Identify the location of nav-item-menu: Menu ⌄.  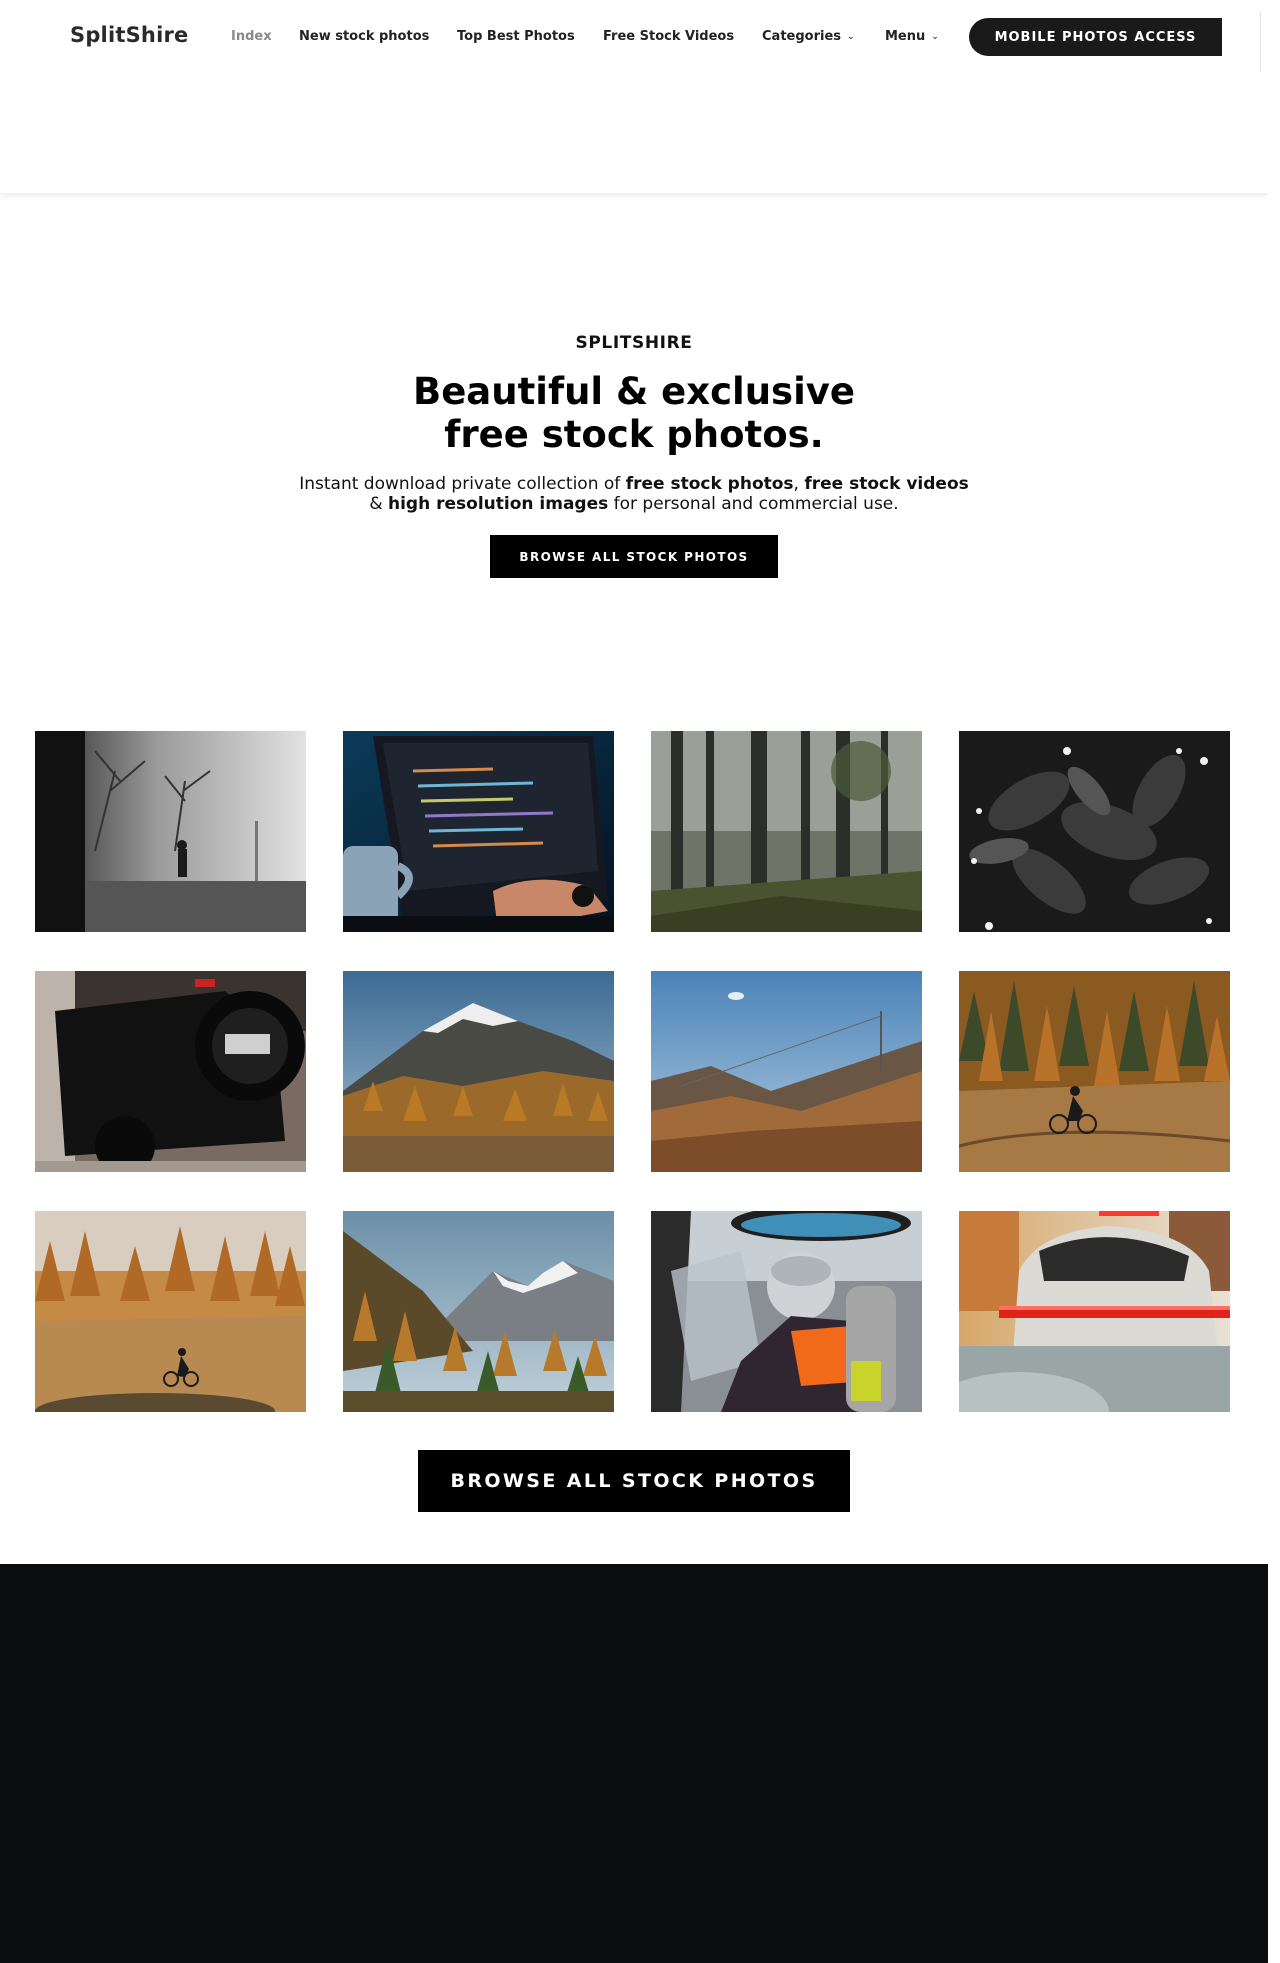
(912, 36).